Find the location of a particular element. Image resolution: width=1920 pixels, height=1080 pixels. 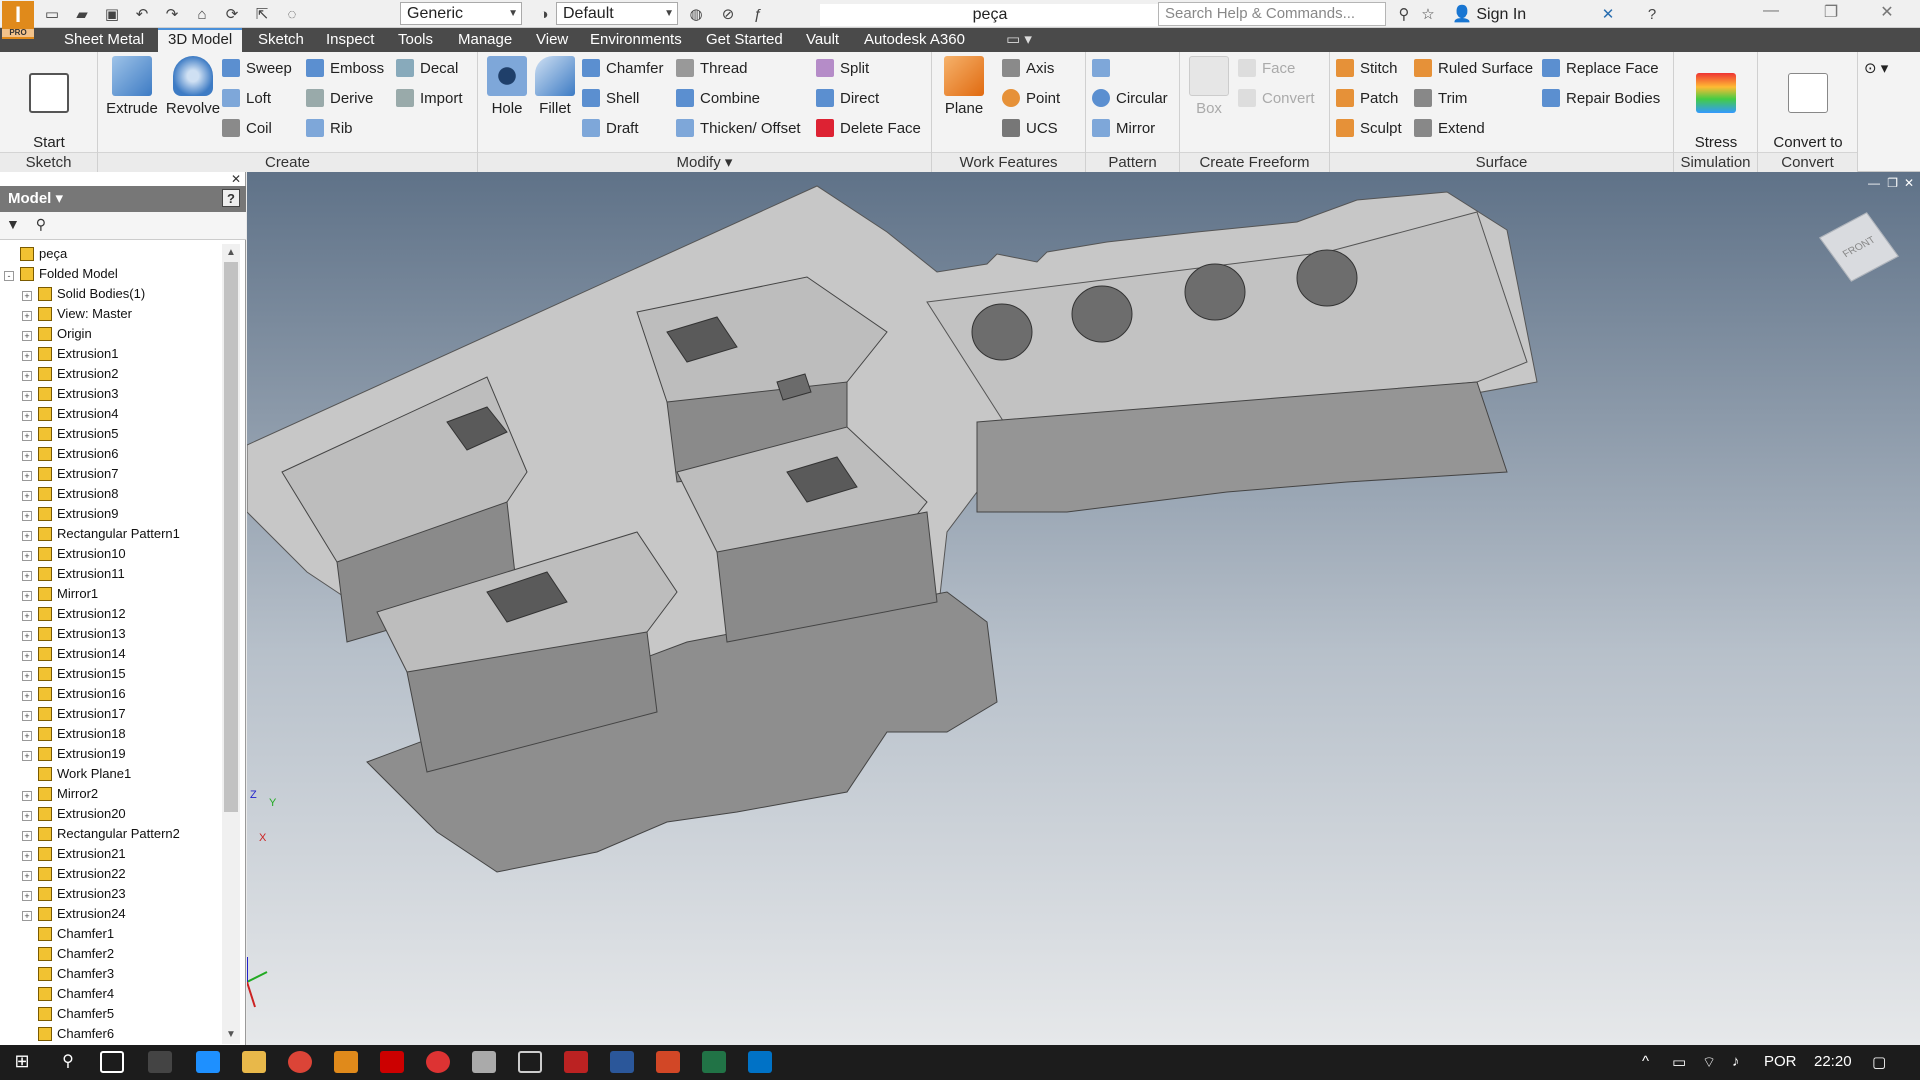

tab-tools: Tools is located at coordinates (415, 40).